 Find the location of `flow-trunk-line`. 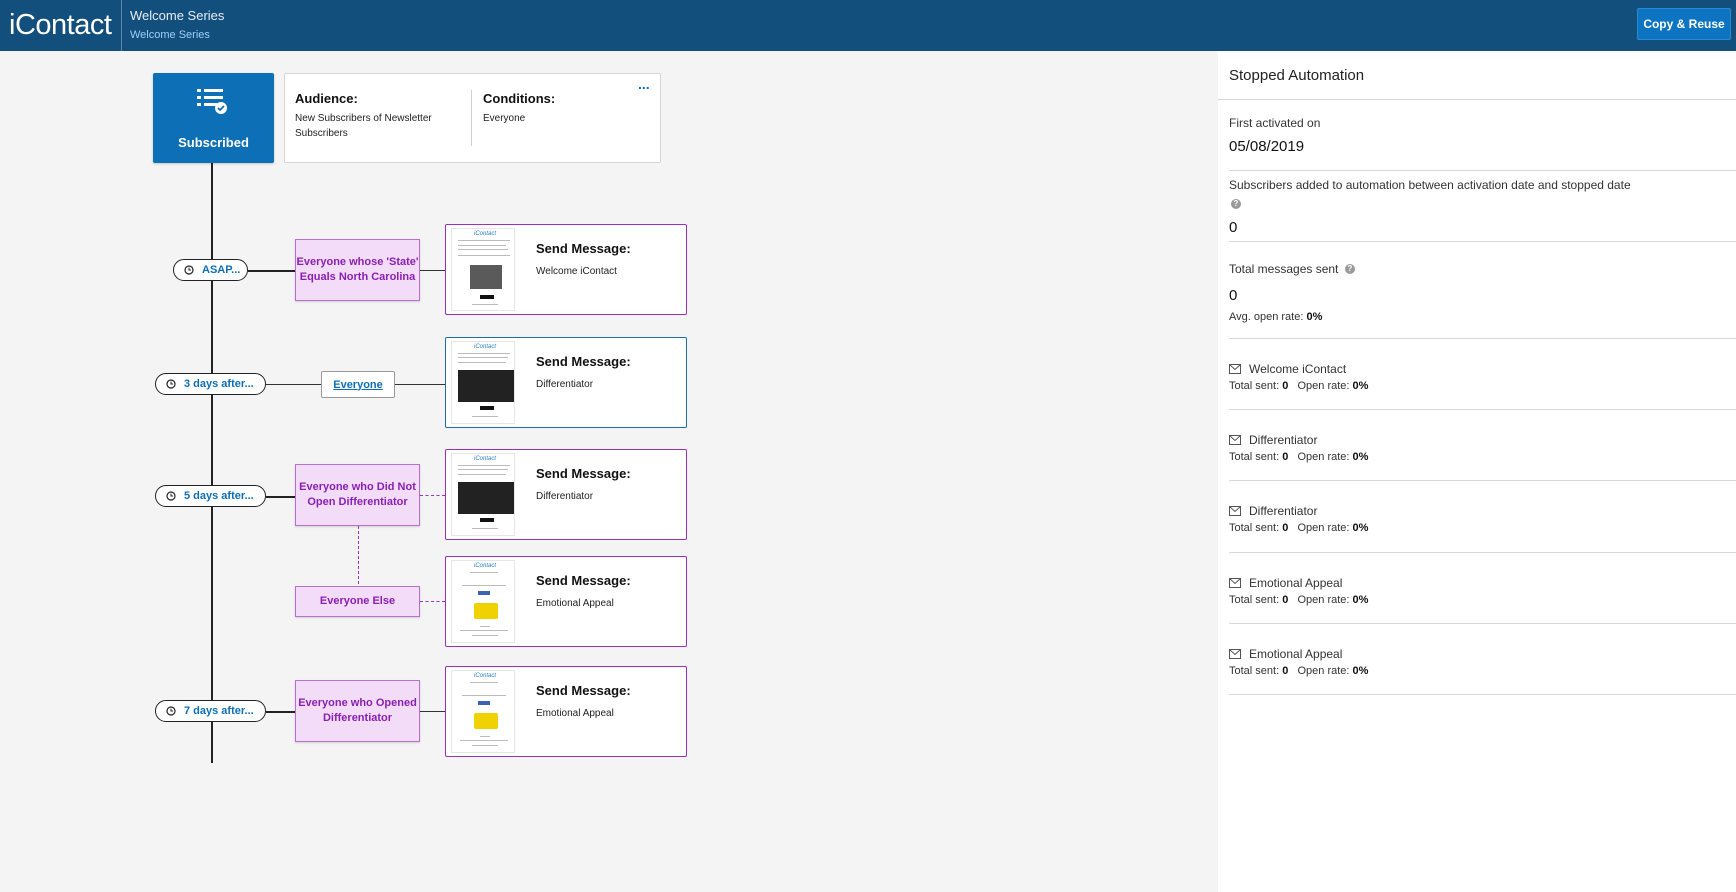

flow-trunk-line is located at coordinates (212, 463).